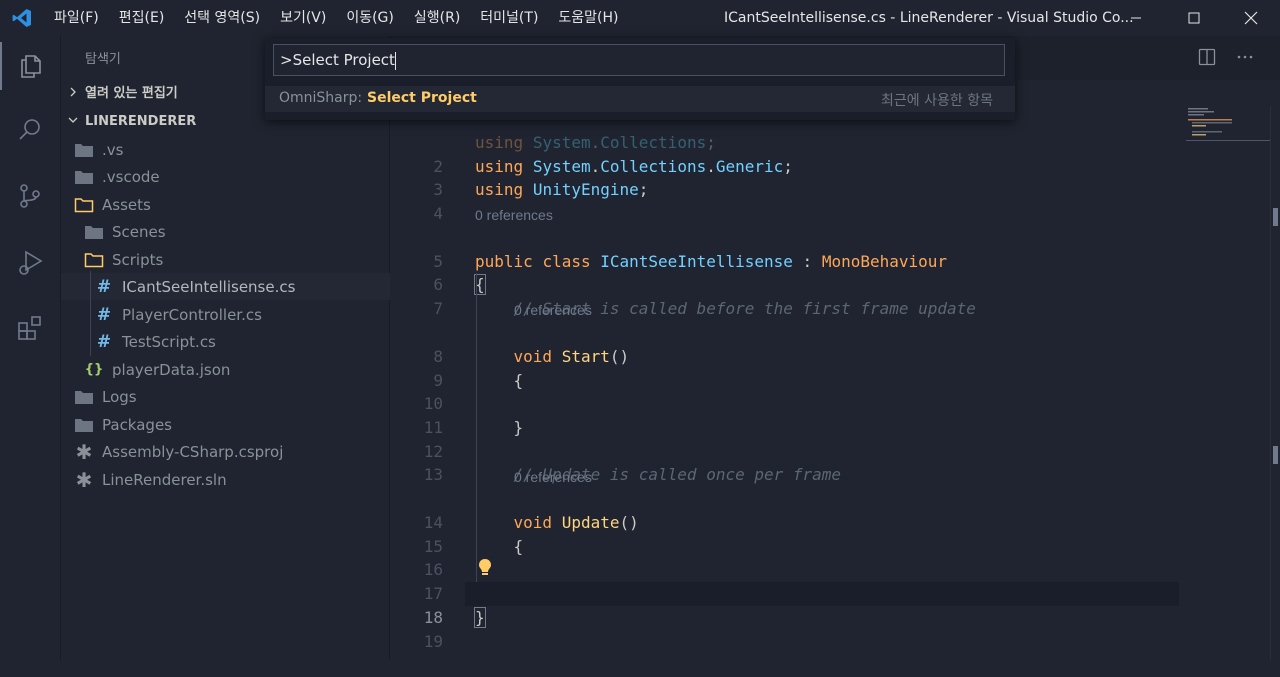 This screenshot has height=677, width=1280. What do you see at coordinates (1194, 18) in the screenshot?
I see `maximize-button` at bounding box center [1194, 18].